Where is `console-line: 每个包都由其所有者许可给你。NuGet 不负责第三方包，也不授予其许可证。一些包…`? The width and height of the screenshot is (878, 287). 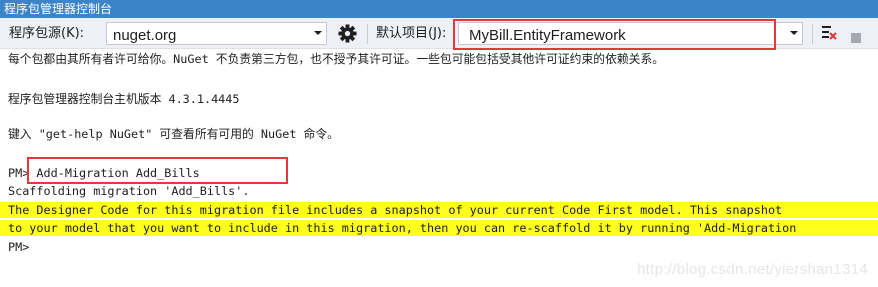
console-line: 每个包都由其所有者许可给你。NuGet 不负责第三方包，也不授予其许可证。一些包… is located at coordinates (336, 59).